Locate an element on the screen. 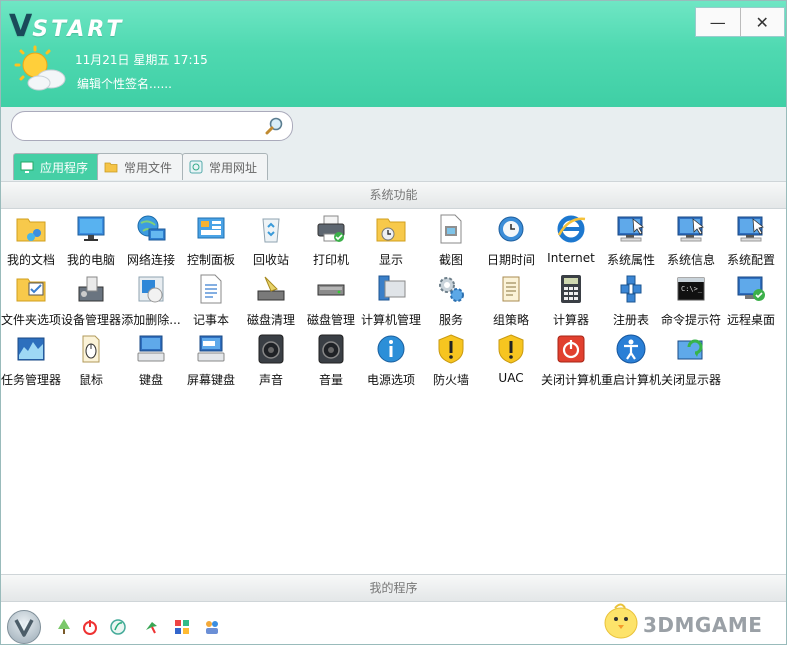  app-item-label: 截图 is located at coordinates (450, 260).